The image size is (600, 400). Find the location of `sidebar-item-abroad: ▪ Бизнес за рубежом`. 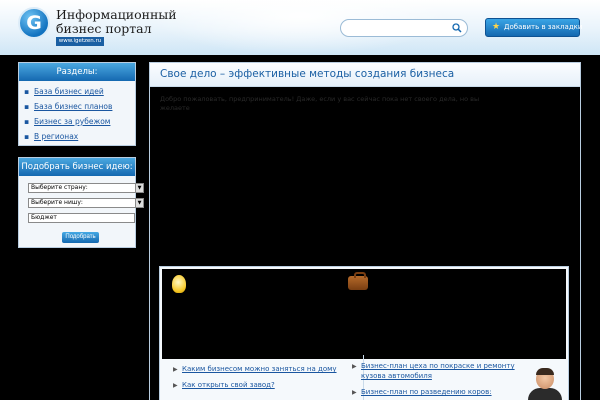

sidebar-item-abroad: ▪ Бизнес за рубежом is located at coordinates (67, 121).